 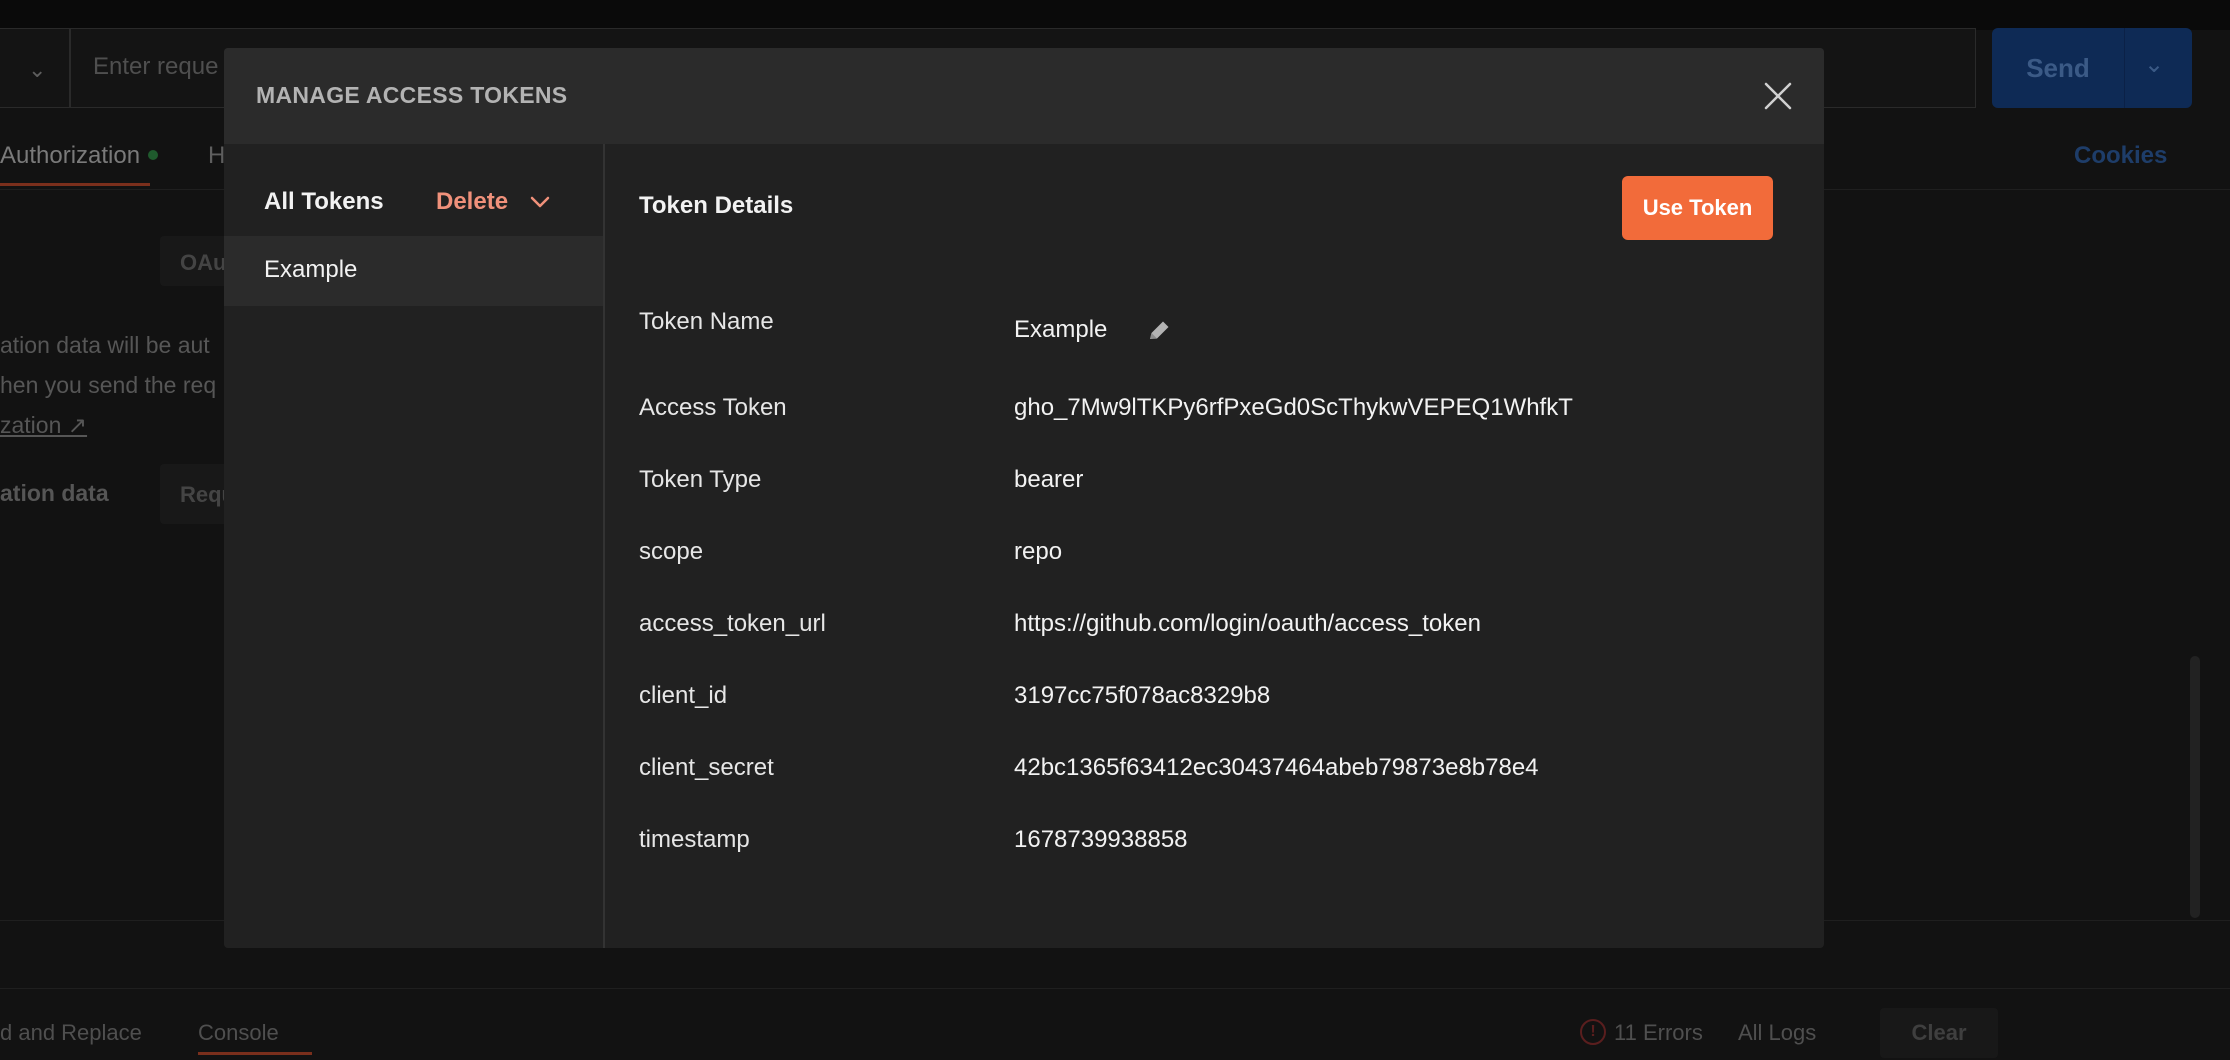 What do you see at coordinates (683, 695) in the screenshot?
I see `detail-key: client_id` at bounding box center [683, 695].